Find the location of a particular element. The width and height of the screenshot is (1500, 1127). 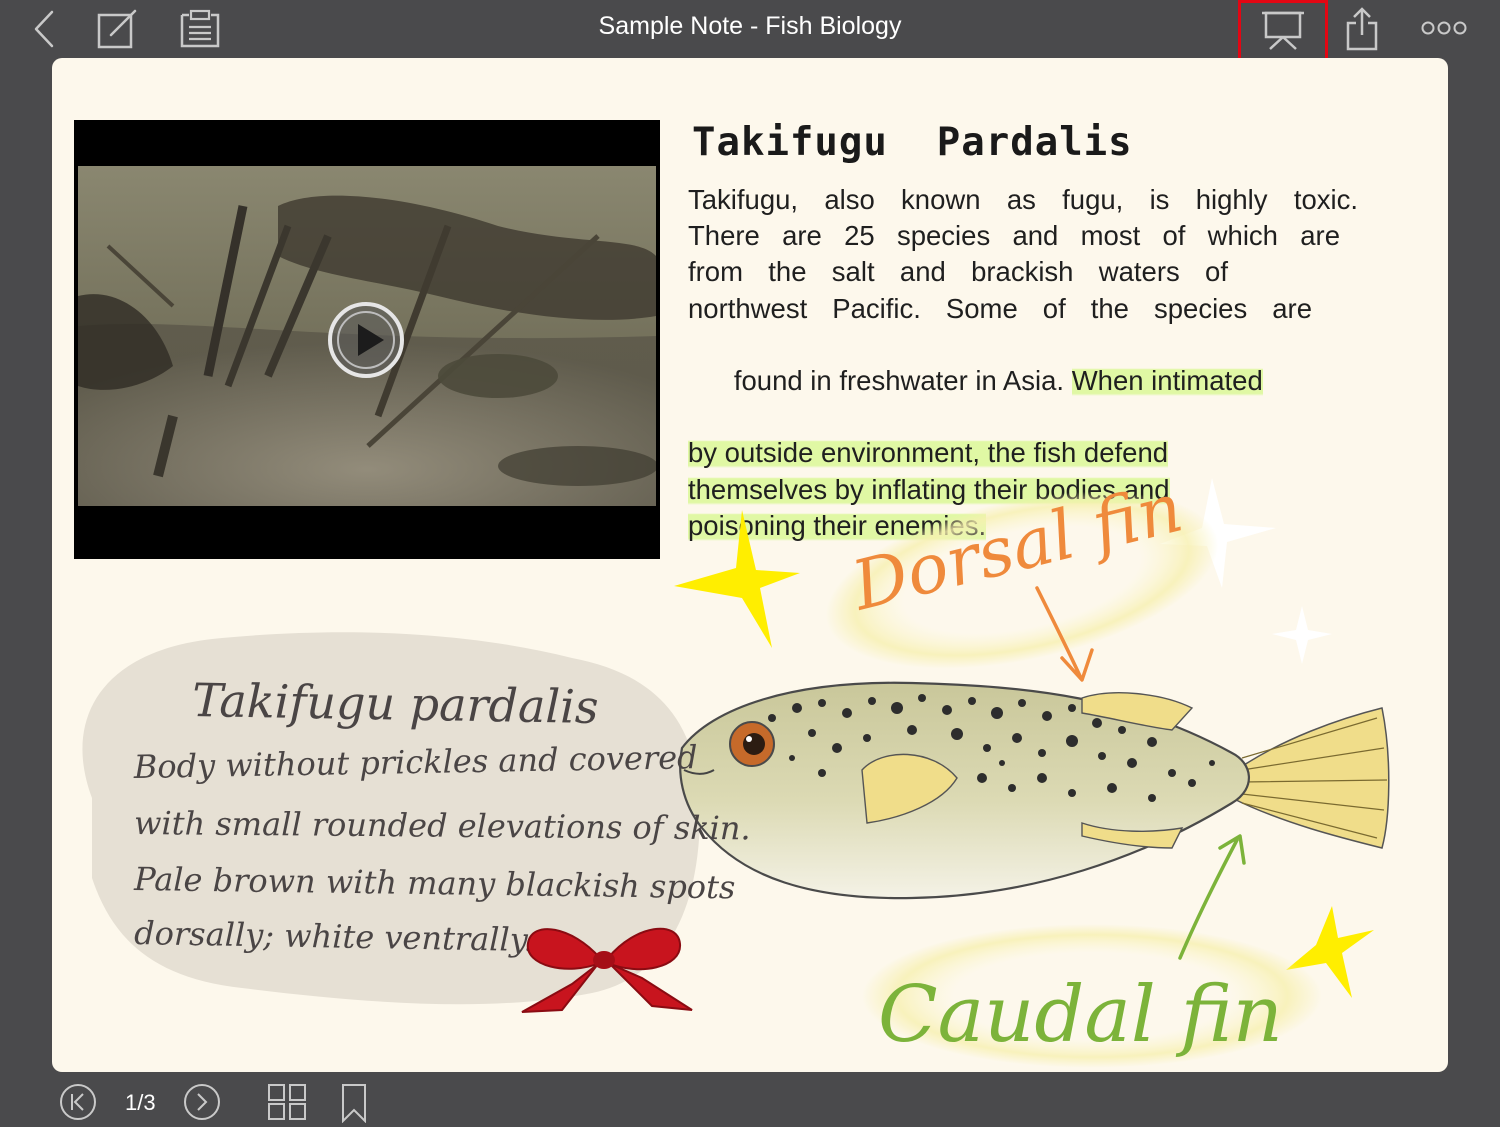

document-icon is located at coordinates (200, 28).